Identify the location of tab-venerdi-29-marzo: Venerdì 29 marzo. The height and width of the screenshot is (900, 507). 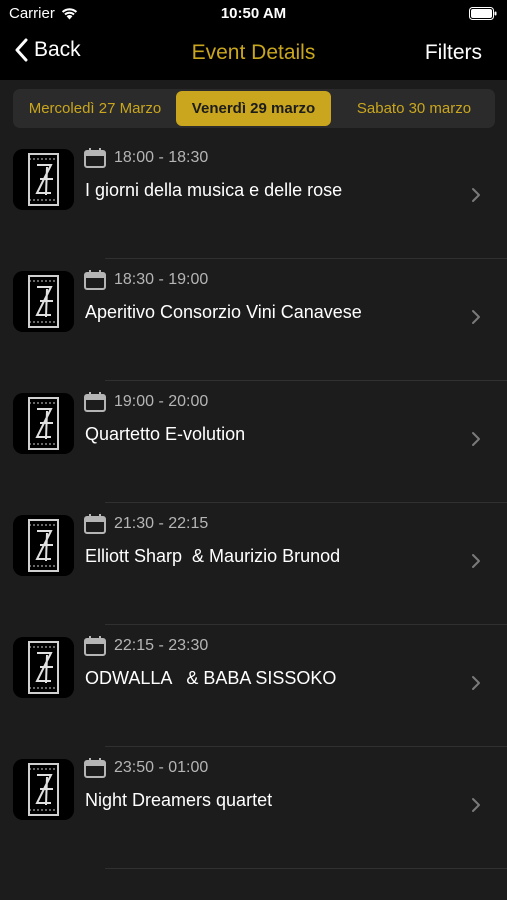
(253, 108).